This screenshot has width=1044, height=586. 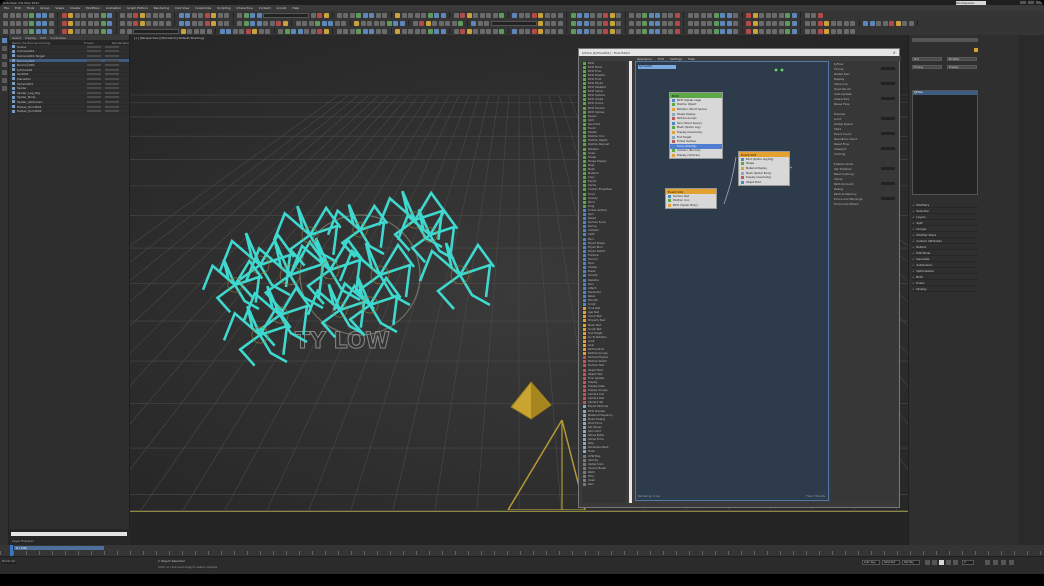 I want to click on explorer-row: Helper_Point002, so click(x=69, y=111).